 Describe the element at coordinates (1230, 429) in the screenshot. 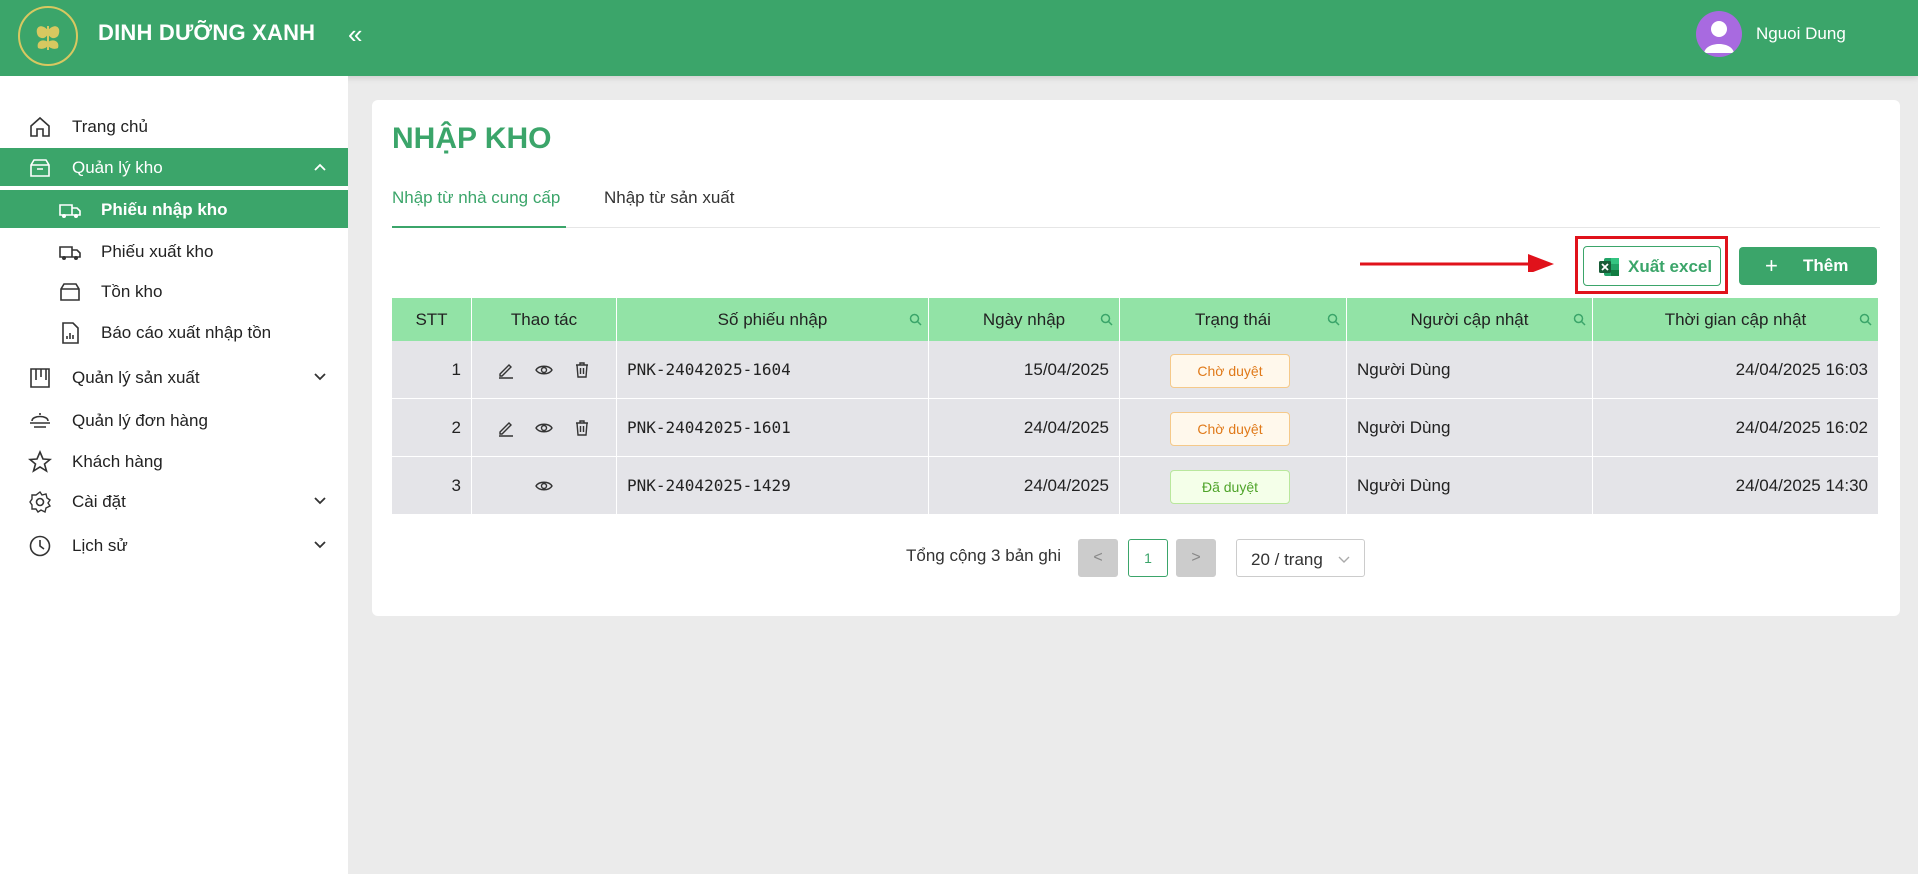

I see `status-badge: Chờ duyệt` at that location.